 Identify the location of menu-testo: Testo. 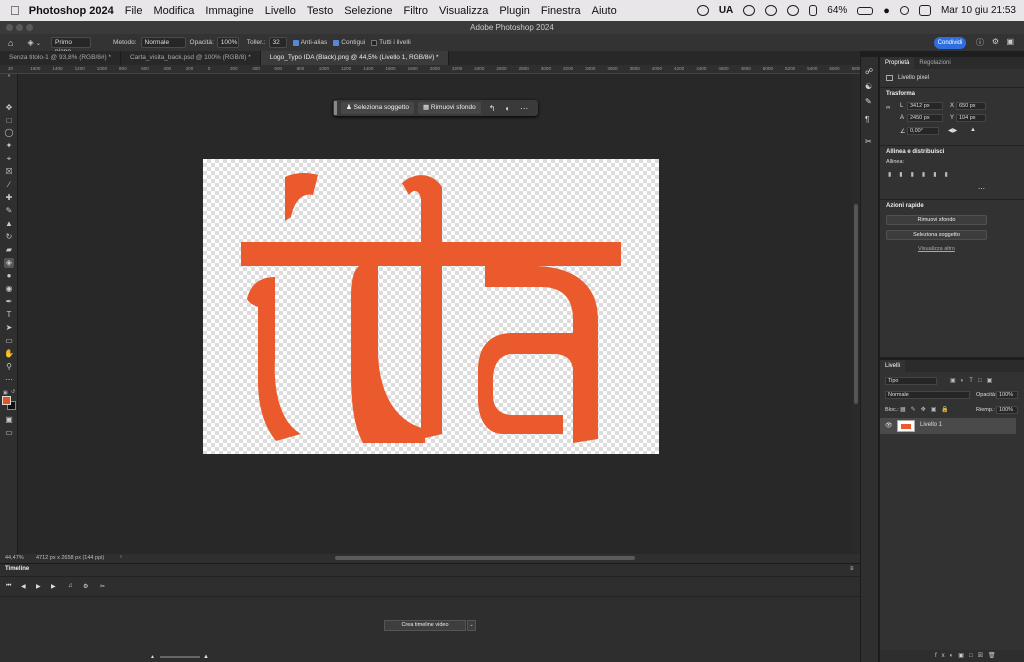
(320, 11).